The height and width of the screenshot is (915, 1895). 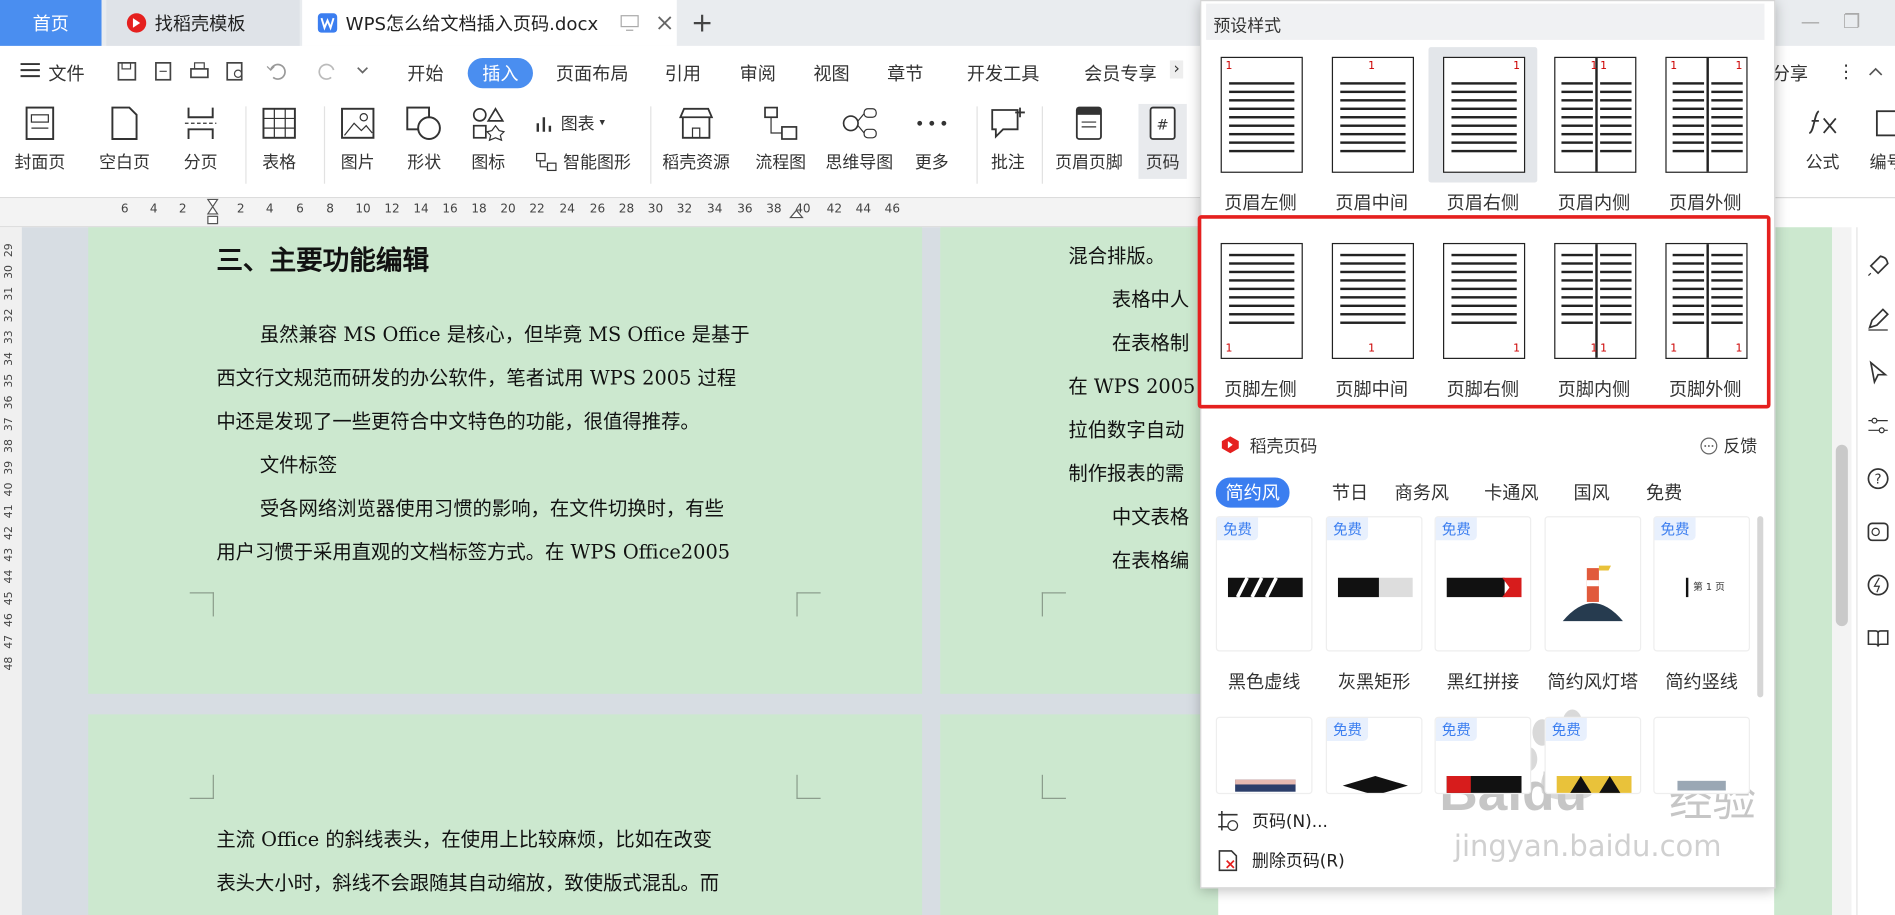 I want to click on popup-scrollbar, so click(x=1760, y=607).